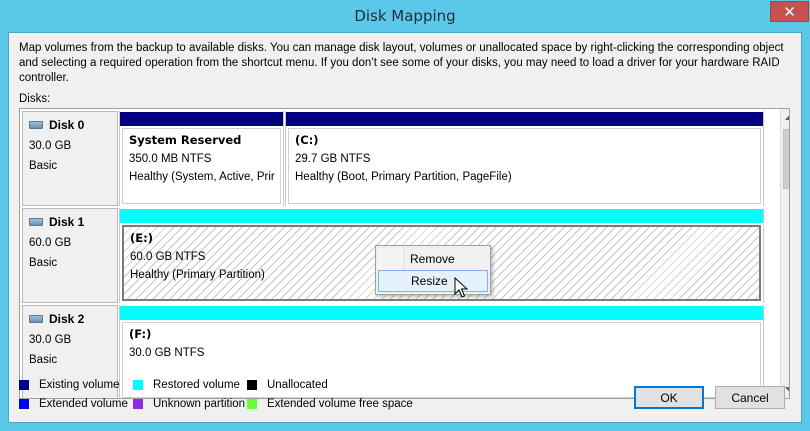 The image size is (810, 431). I want to click on disk-name: Disk 2, so click(67, 319).